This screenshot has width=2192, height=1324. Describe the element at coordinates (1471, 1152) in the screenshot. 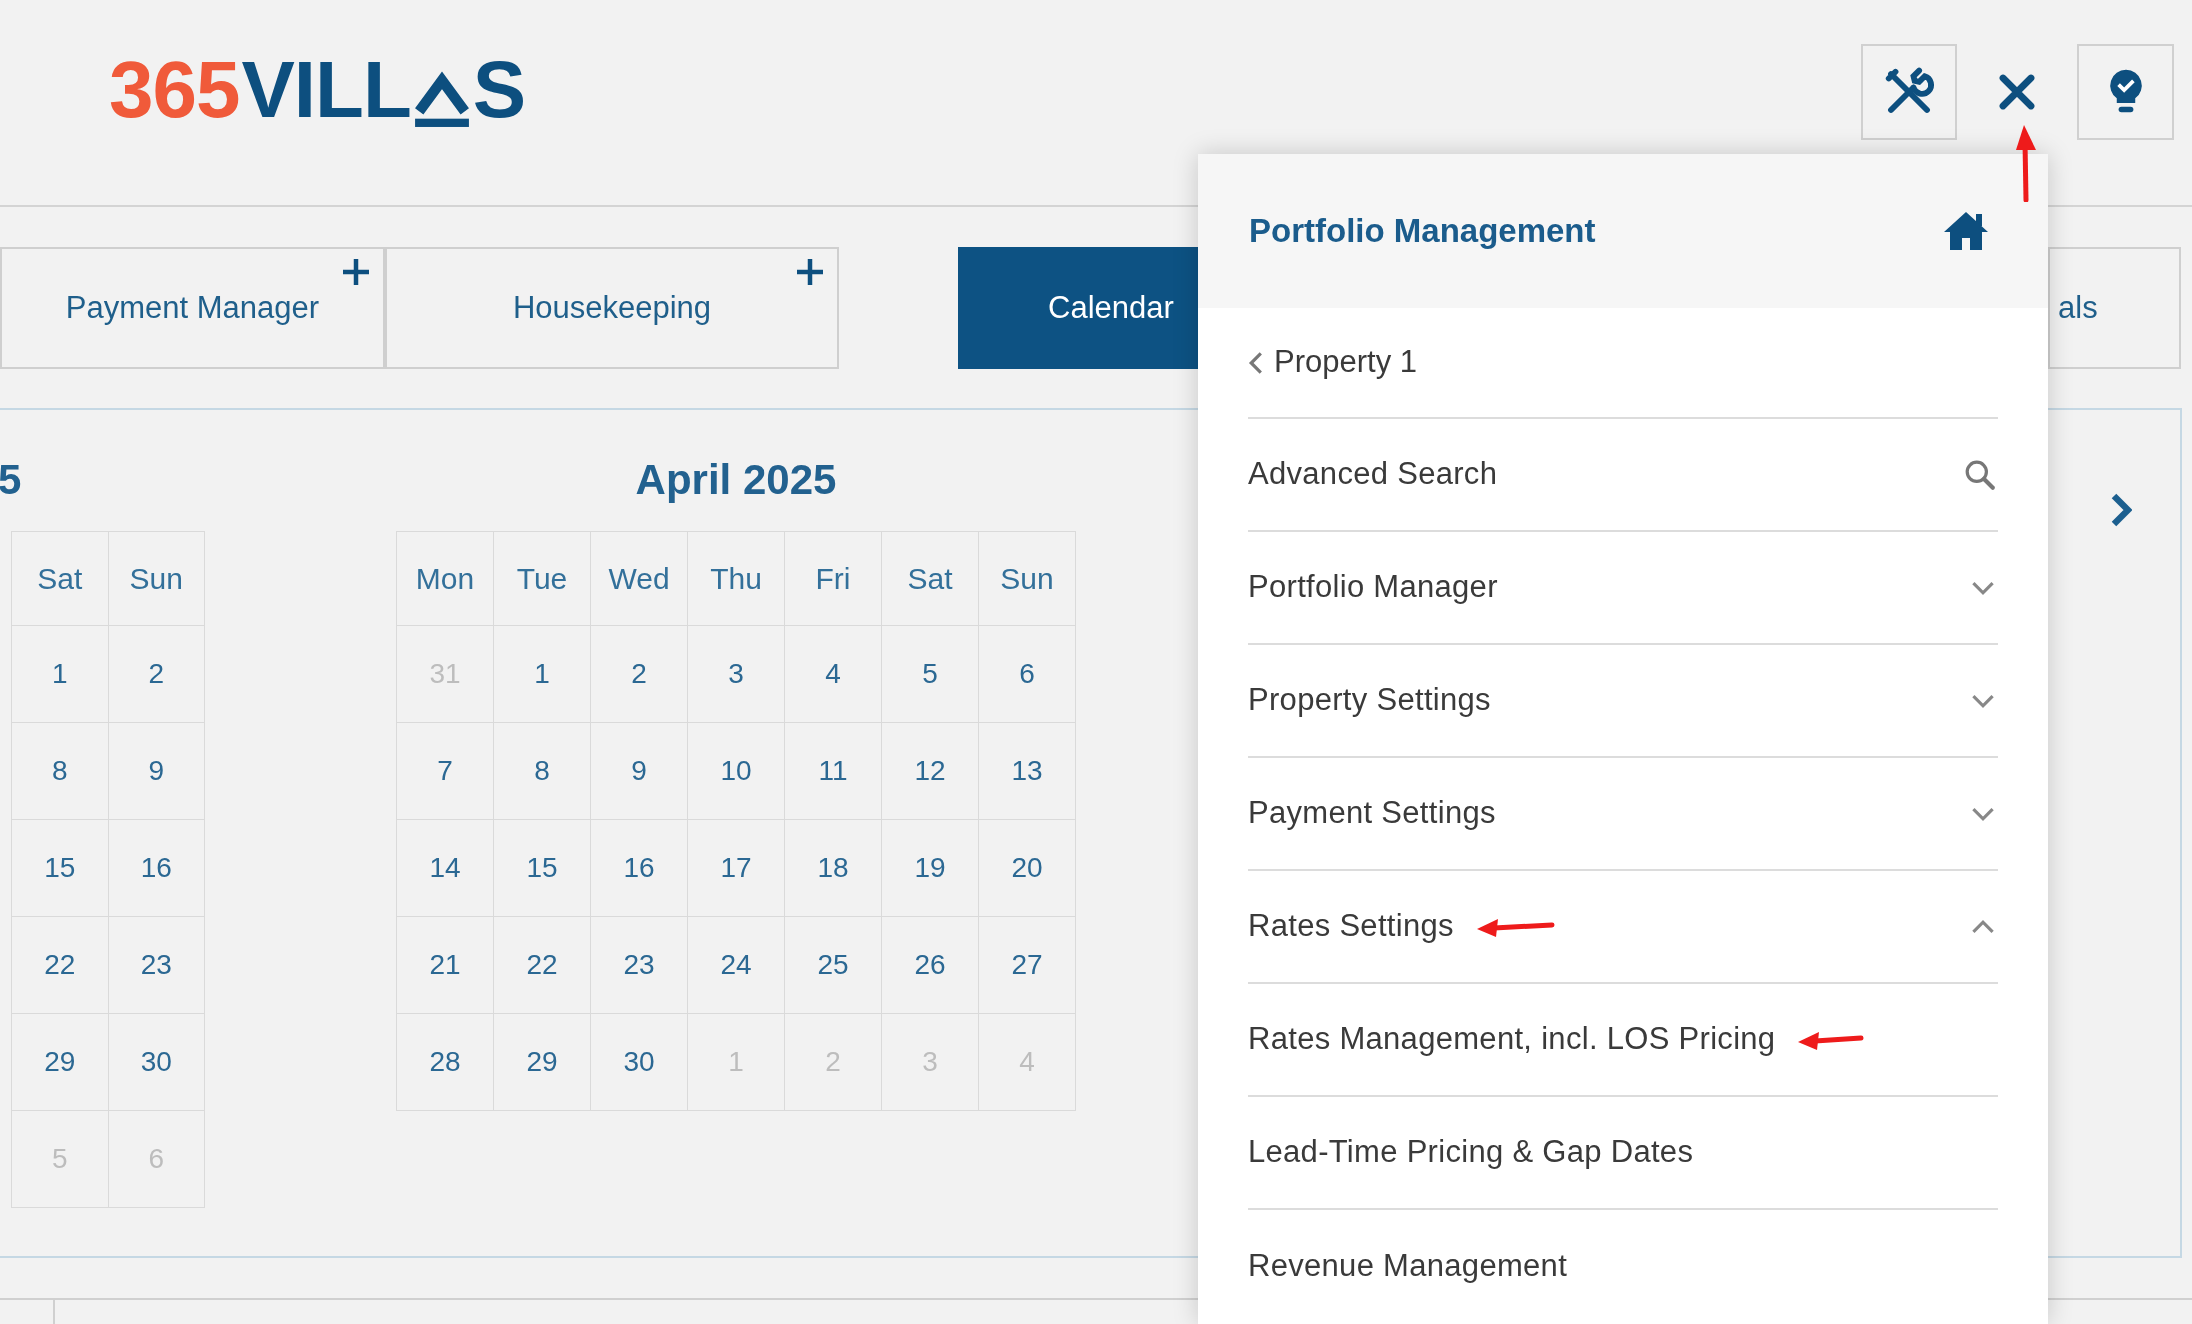

I see `menu-item: Lead-Time Pricing & Gap Dates` at that location.